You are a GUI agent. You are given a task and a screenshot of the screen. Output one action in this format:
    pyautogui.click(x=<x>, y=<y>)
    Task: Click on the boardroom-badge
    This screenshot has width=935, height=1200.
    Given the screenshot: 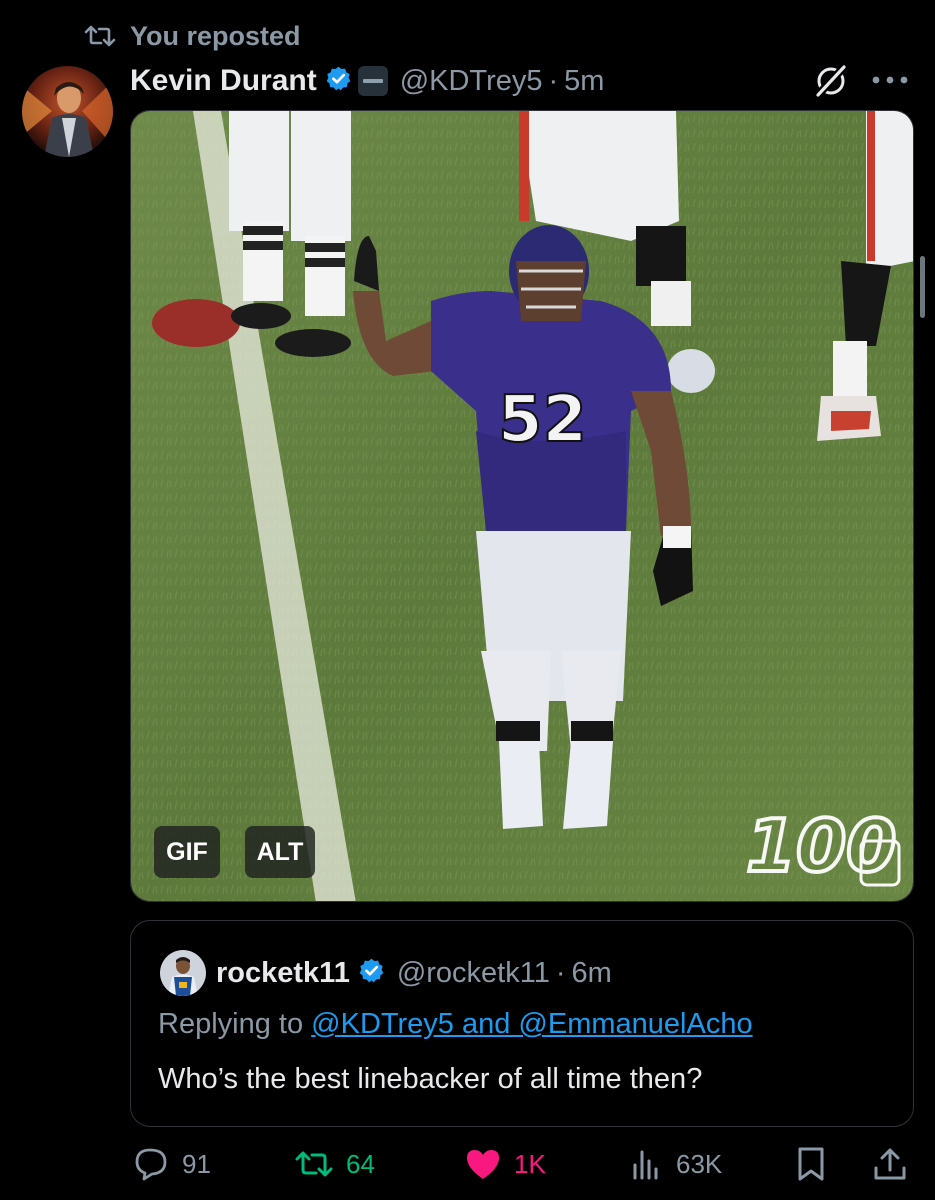 What is the action you would take?
    pyautogui.click(x=372, y=81)
    